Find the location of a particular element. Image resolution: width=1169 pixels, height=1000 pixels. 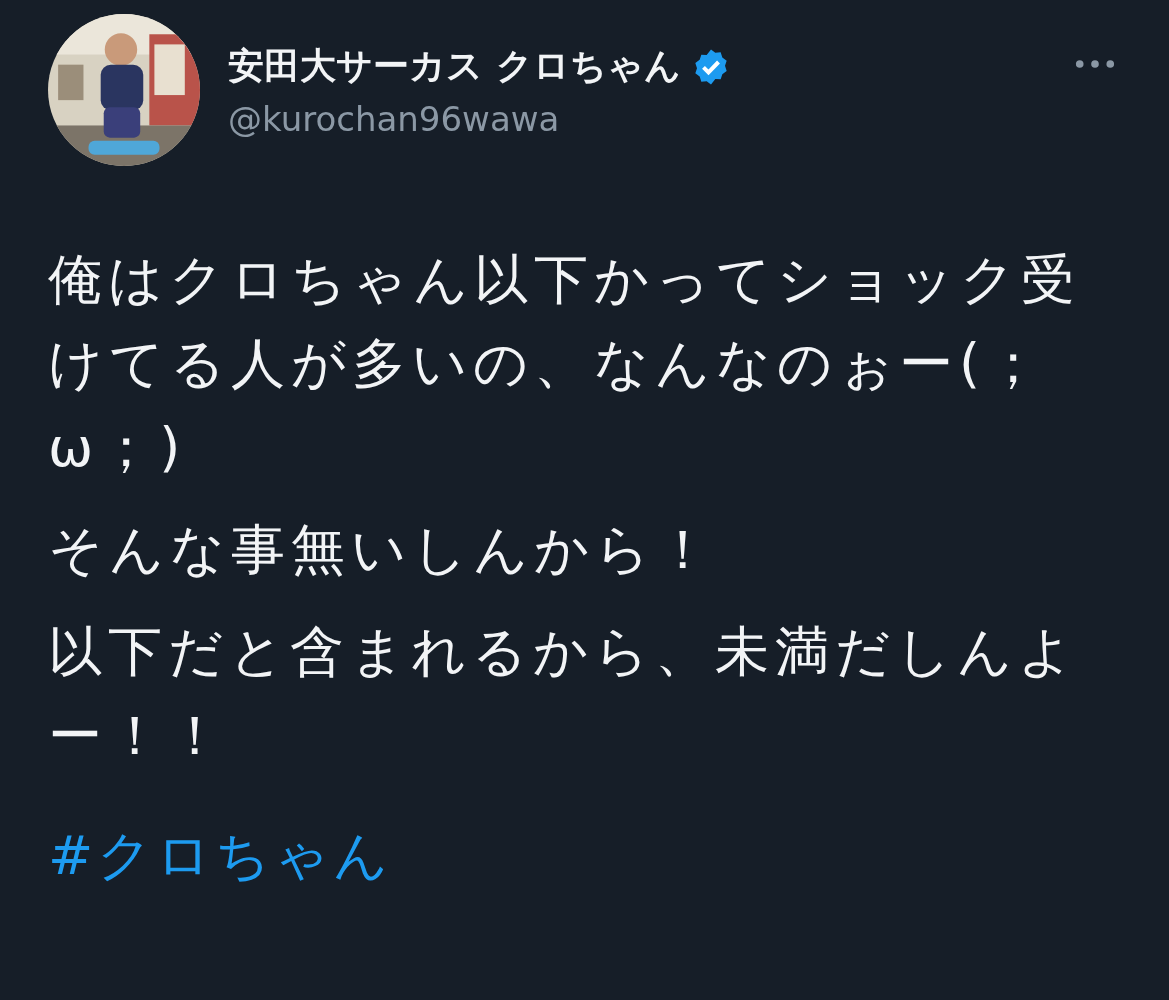

more-icon is located at coordinates (1095, 64).